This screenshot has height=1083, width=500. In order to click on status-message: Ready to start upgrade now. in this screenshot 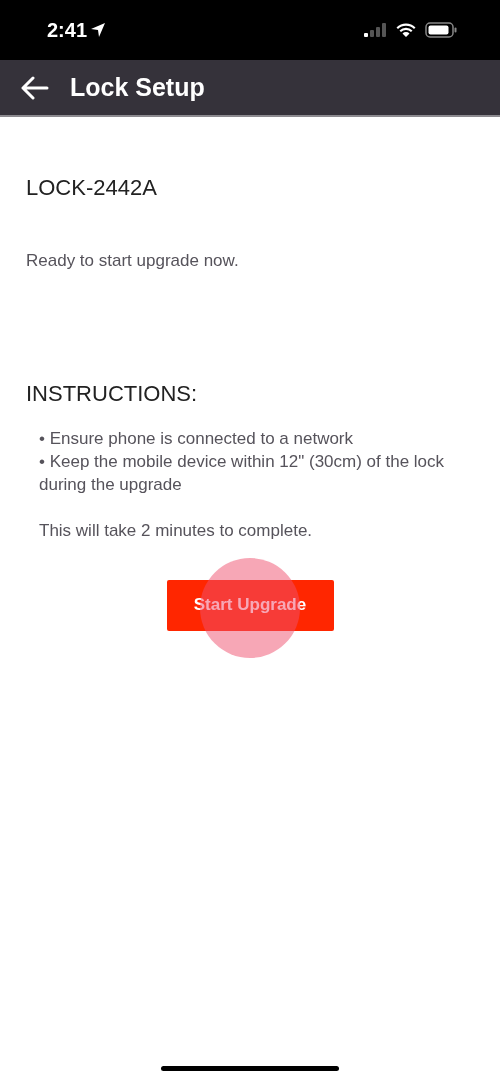, I will do `click(133, 261)`.